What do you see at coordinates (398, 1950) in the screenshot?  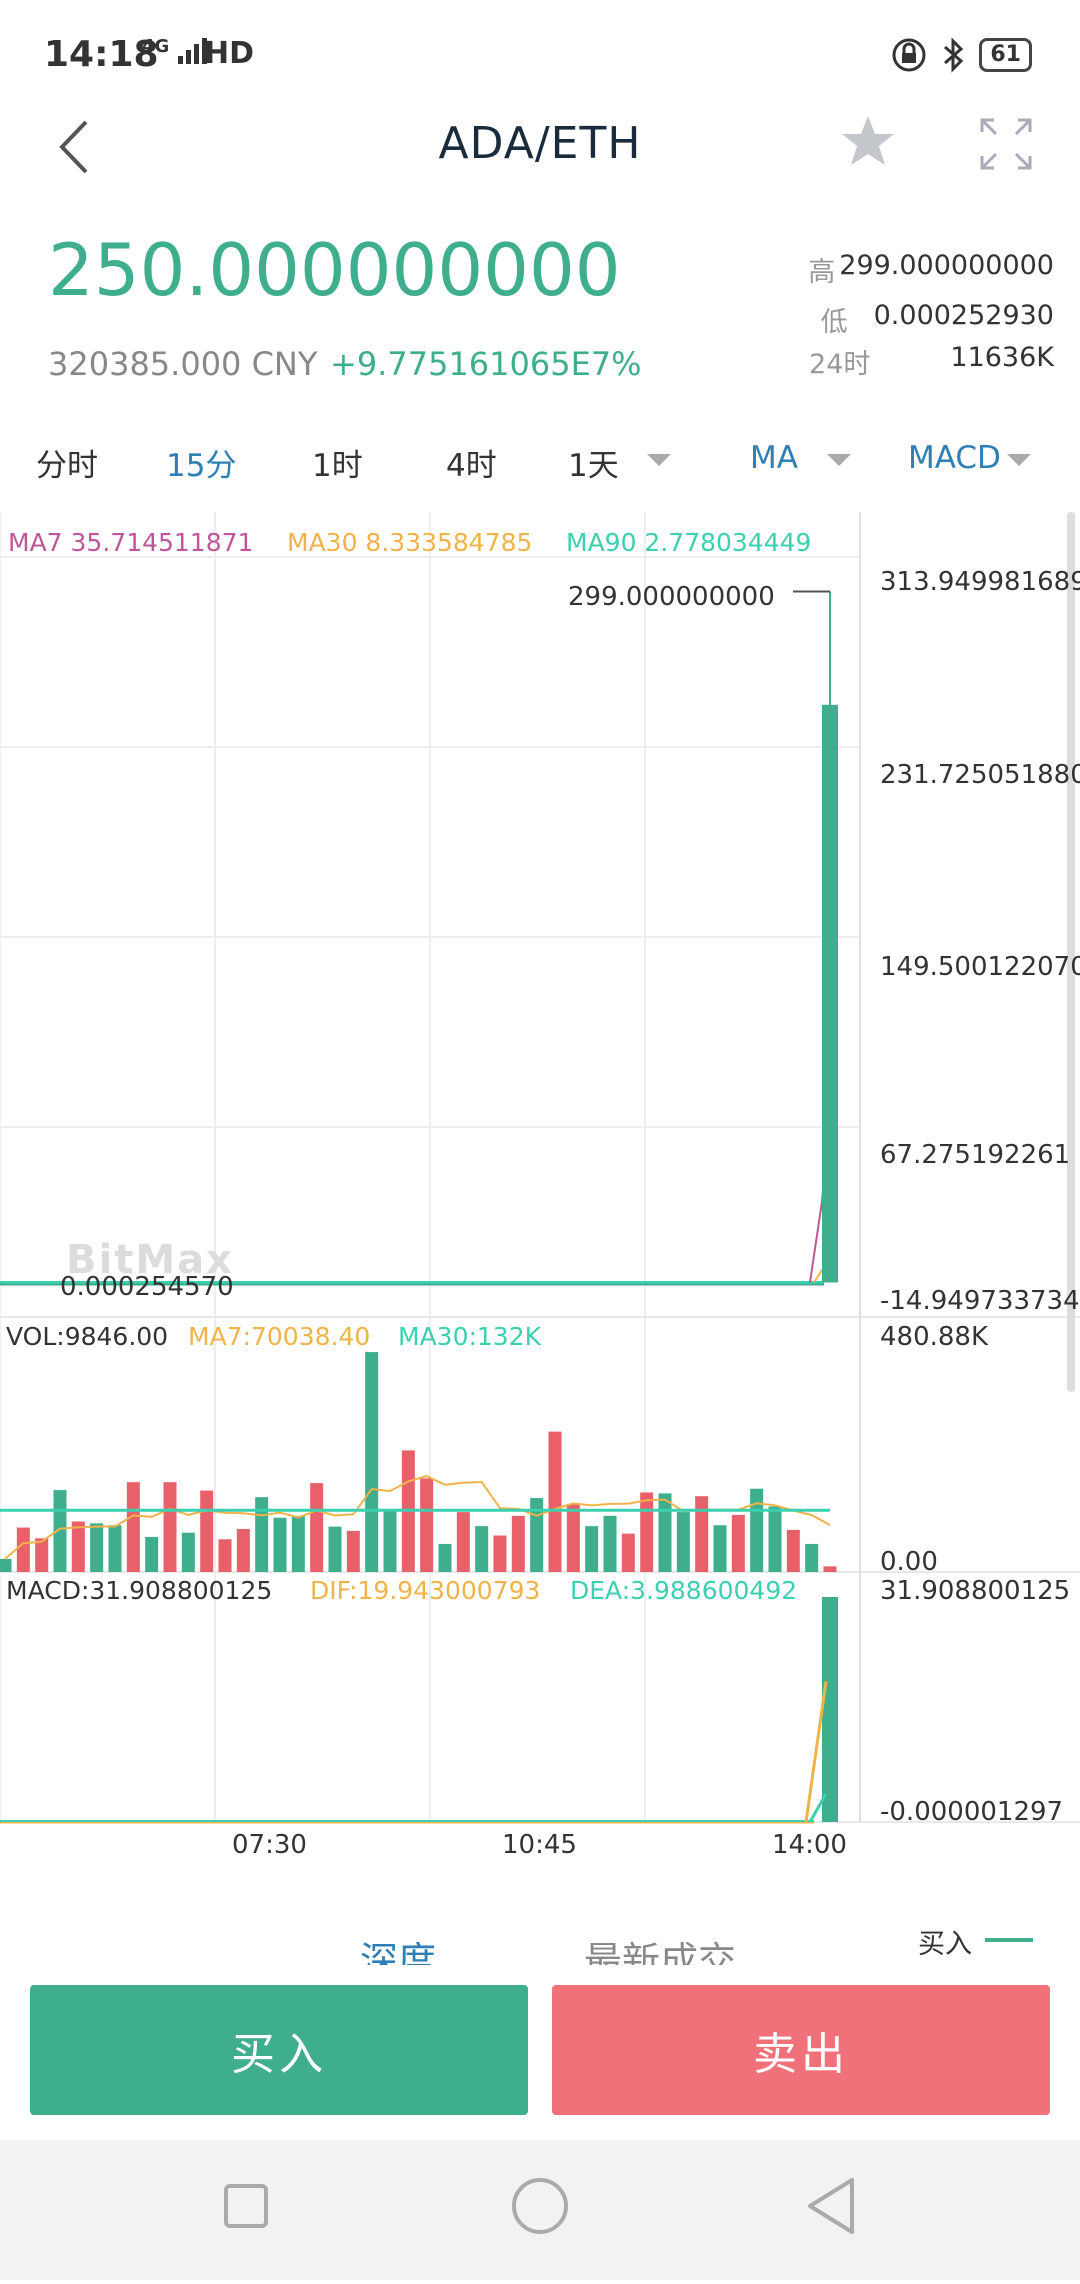 I see `tab-depth: 深度` at bounding box center [398, 1950].